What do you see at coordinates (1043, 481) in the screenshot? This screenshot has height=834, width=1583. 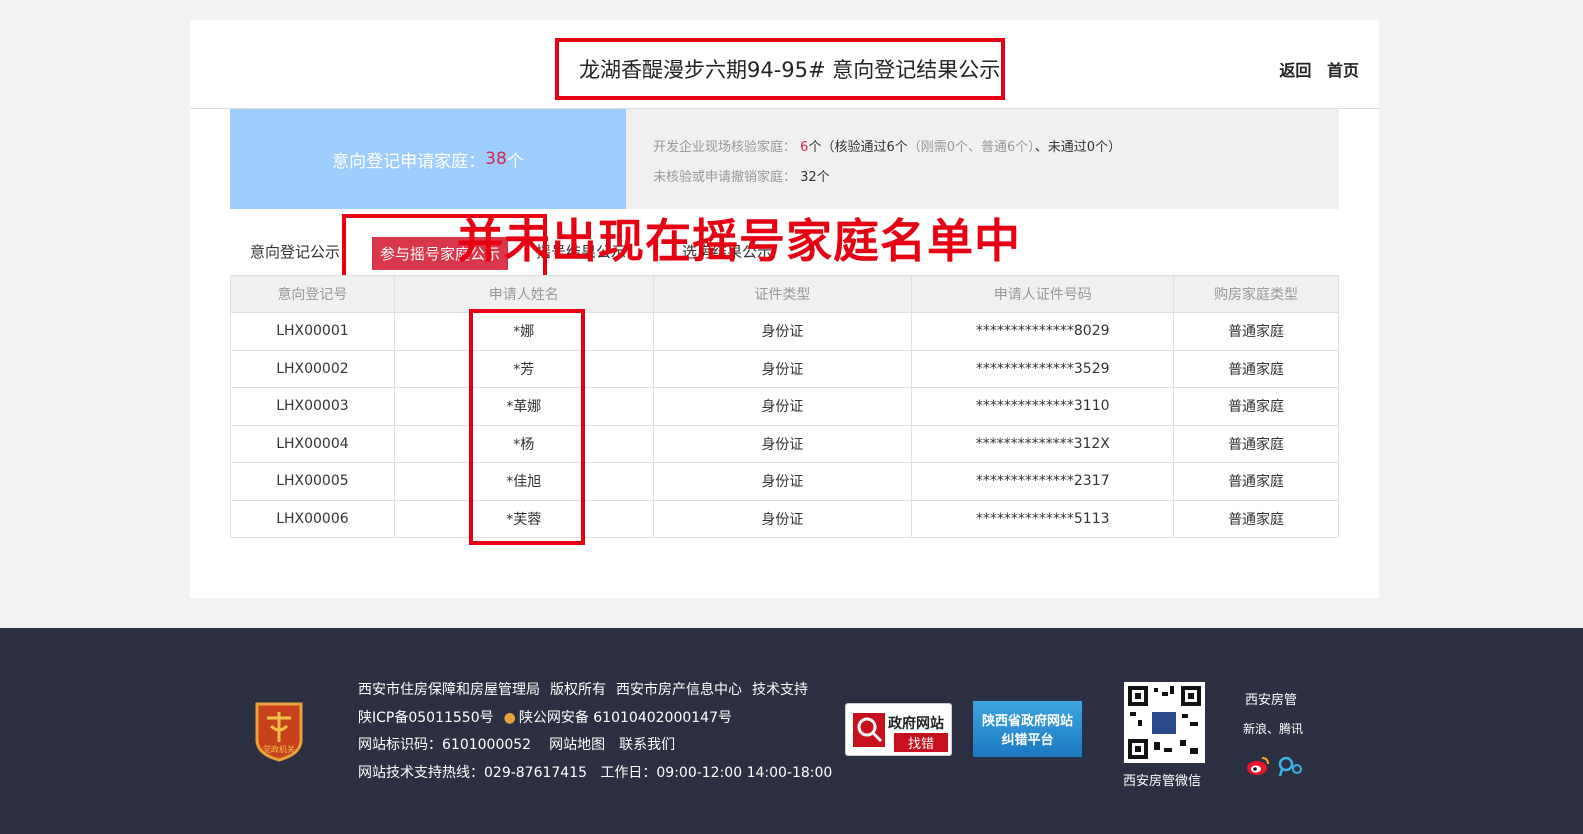 I see `cell-id-number: **************2317` at bounding box center [1043, 481].